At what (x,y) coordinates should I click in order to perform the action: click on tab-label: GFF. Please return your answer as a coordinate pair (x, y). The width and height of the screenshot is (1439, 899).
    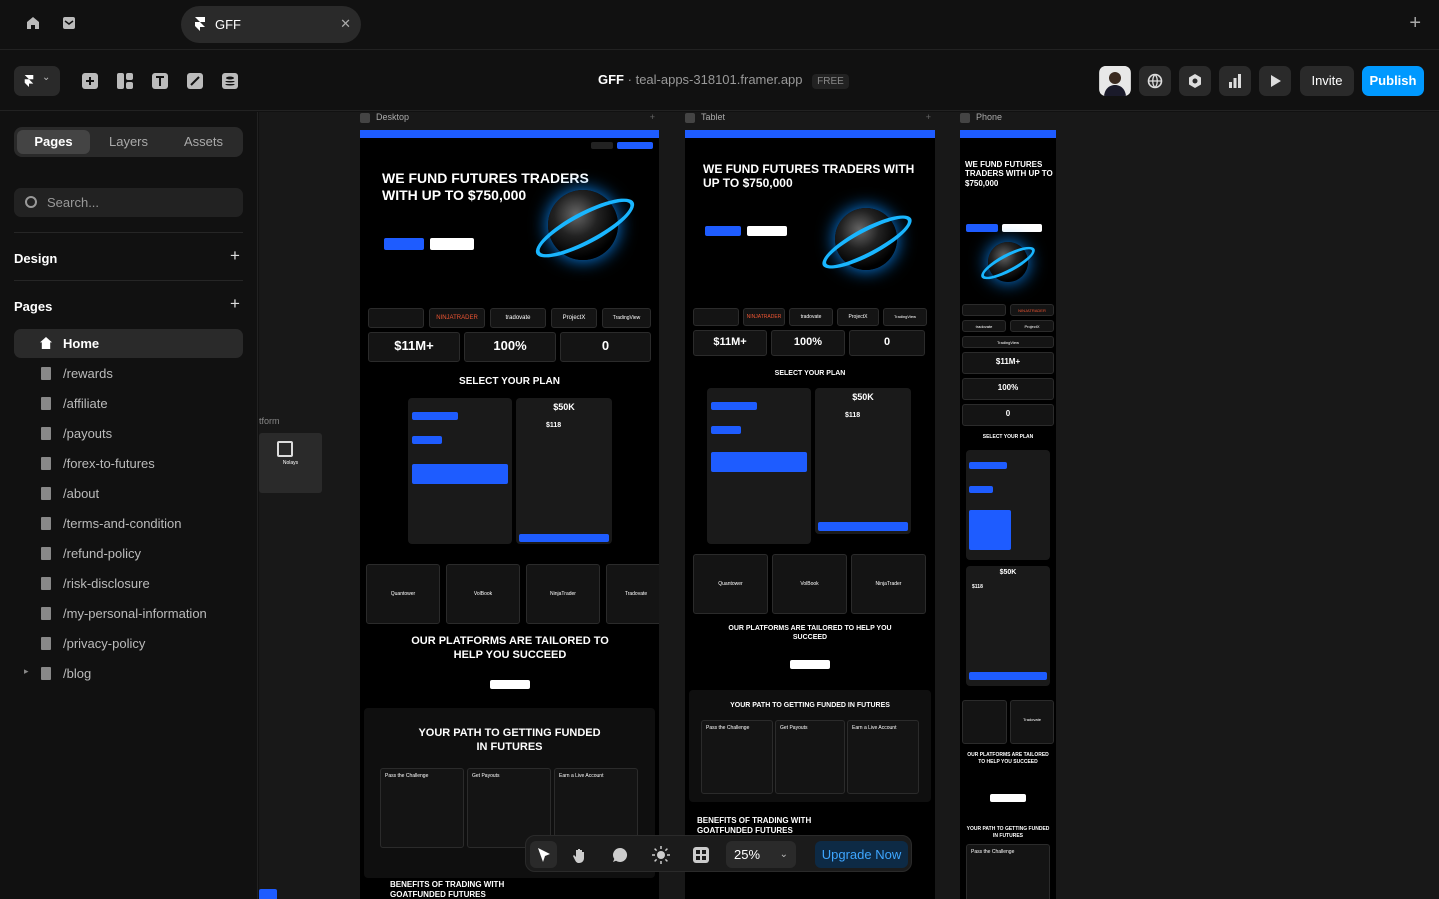
    Looking at the image, I should click on (228, 24).